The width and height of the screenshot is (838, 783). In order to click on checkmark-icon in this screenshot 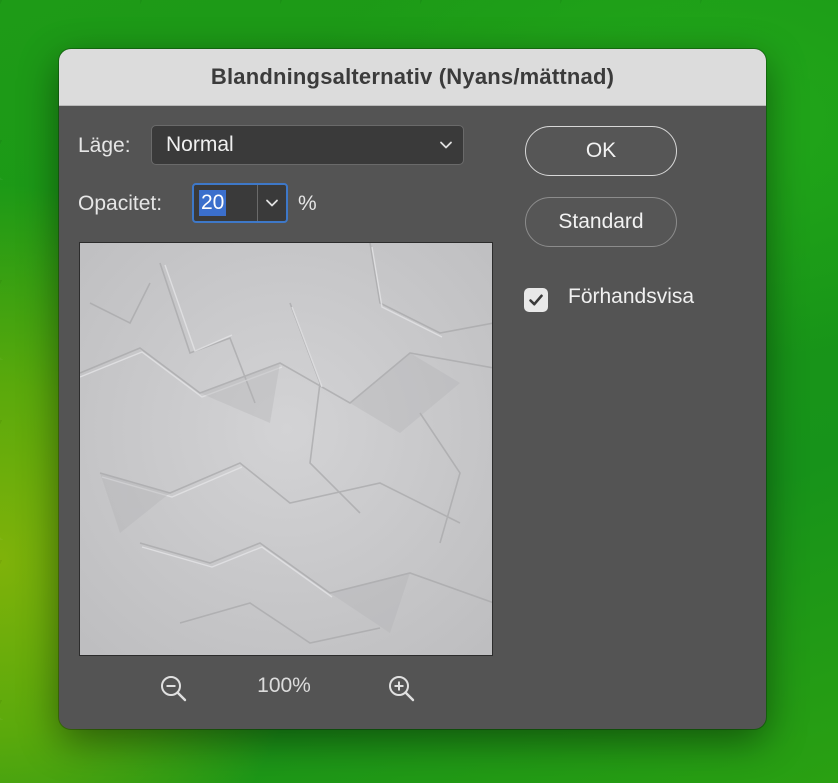, I will do `click(536, 300)`.